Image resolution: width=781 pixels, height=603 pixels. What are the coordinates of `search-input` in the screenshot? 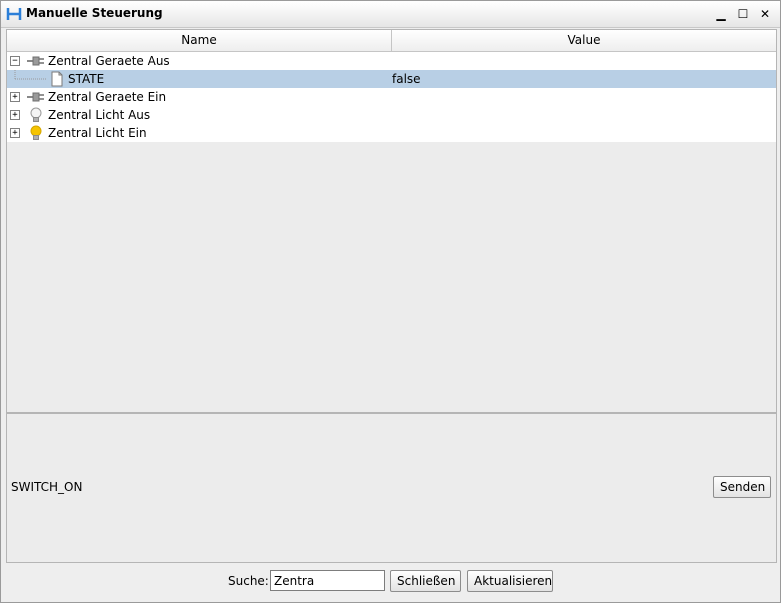 It's located at (327, 580).